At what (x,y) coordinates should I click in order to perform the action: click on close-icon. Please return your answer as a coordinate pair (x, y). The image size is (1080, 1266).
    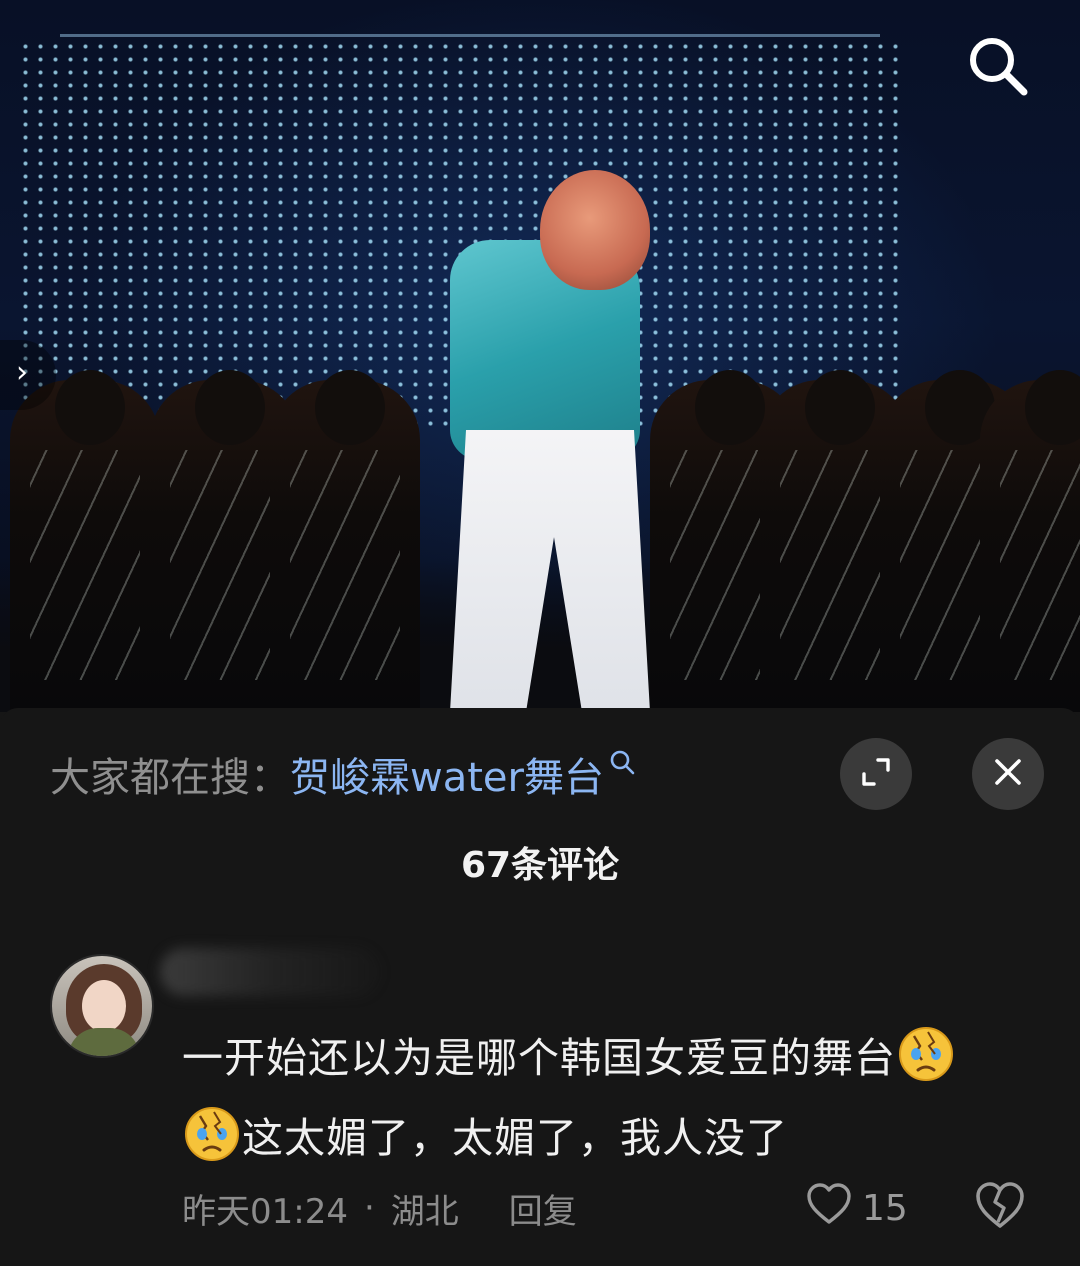
    Looking at the image, I should click on (1008, 774).